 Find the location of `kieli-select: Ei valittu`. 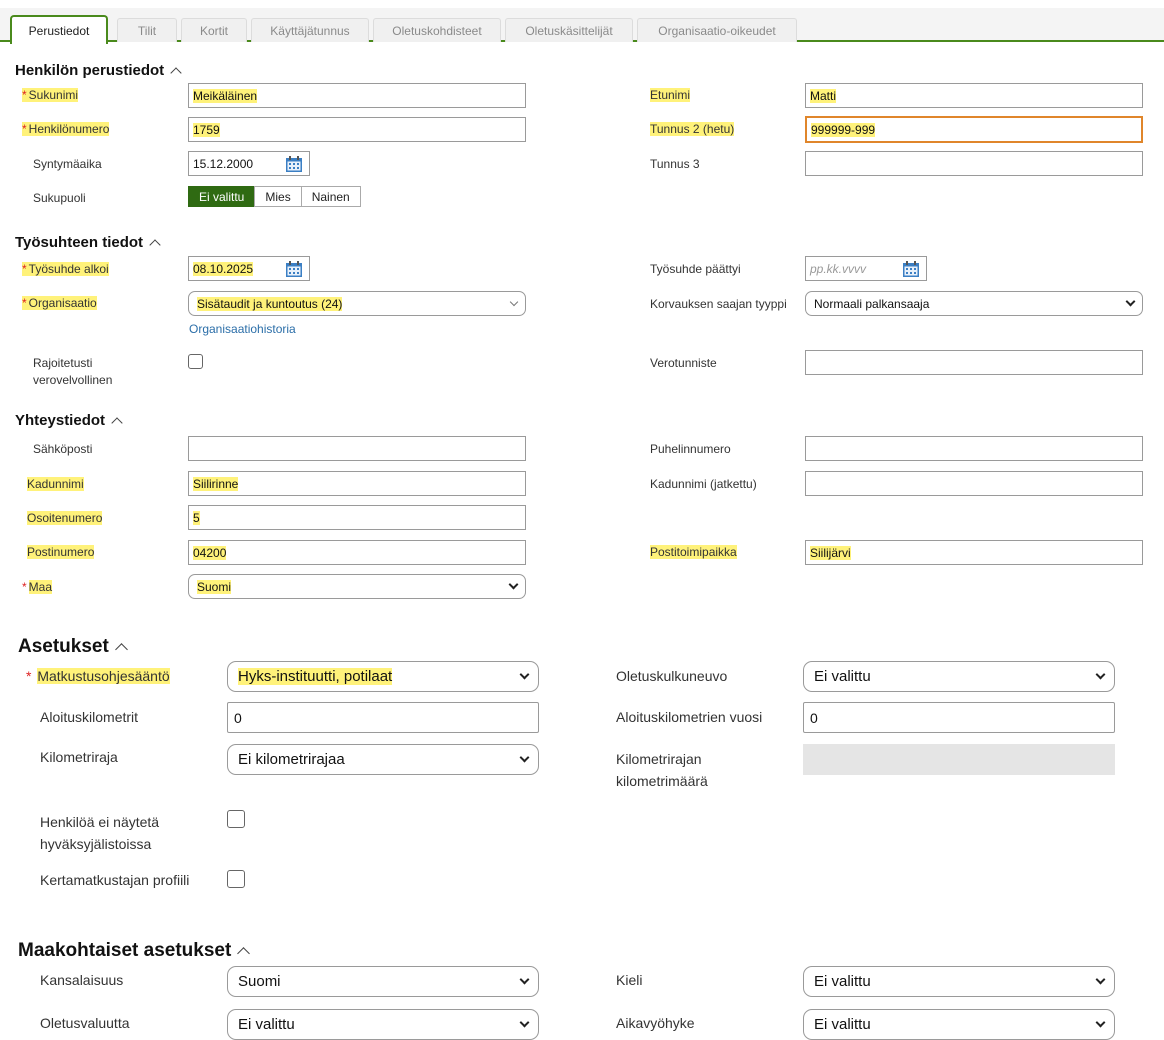

kieli-select: Ei valittu is located at coordinates (959, 981).